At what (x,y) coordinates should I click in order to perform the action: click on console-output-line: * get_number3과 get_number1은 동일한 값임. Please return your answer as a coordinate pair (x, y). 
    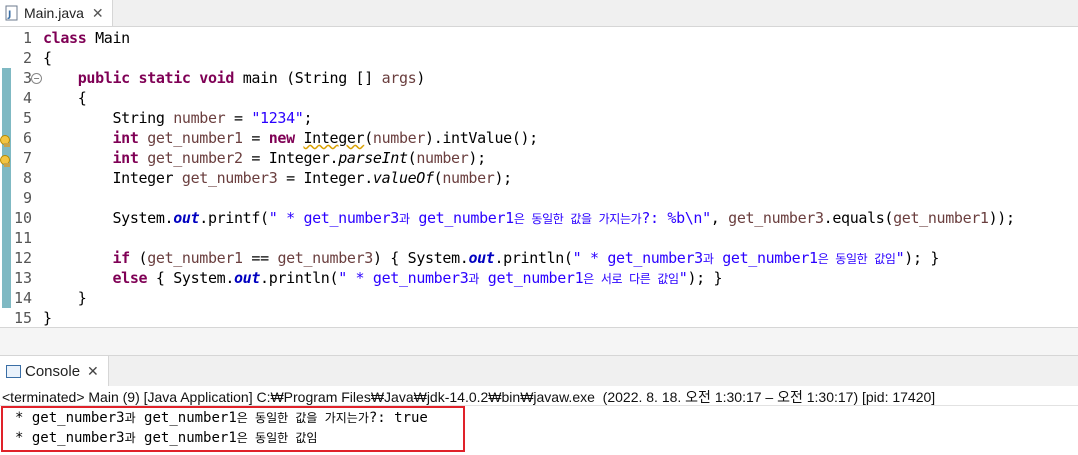
    Looking at the image, I should click on (166, 438).